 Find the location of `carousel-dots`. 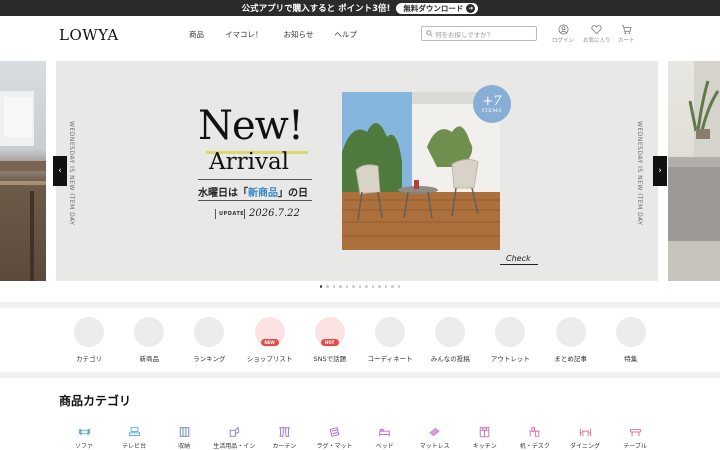

carousel-dots is located at coordinates (360, 286).